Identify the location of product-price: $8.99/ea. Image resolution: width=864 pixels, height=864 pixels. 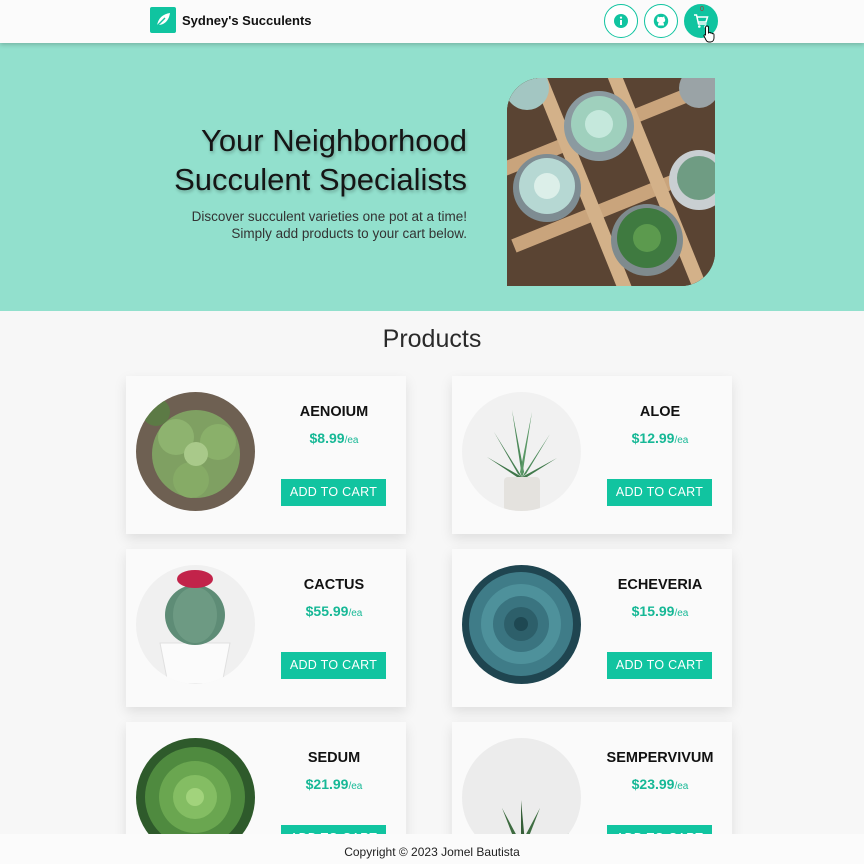
(334, 438).